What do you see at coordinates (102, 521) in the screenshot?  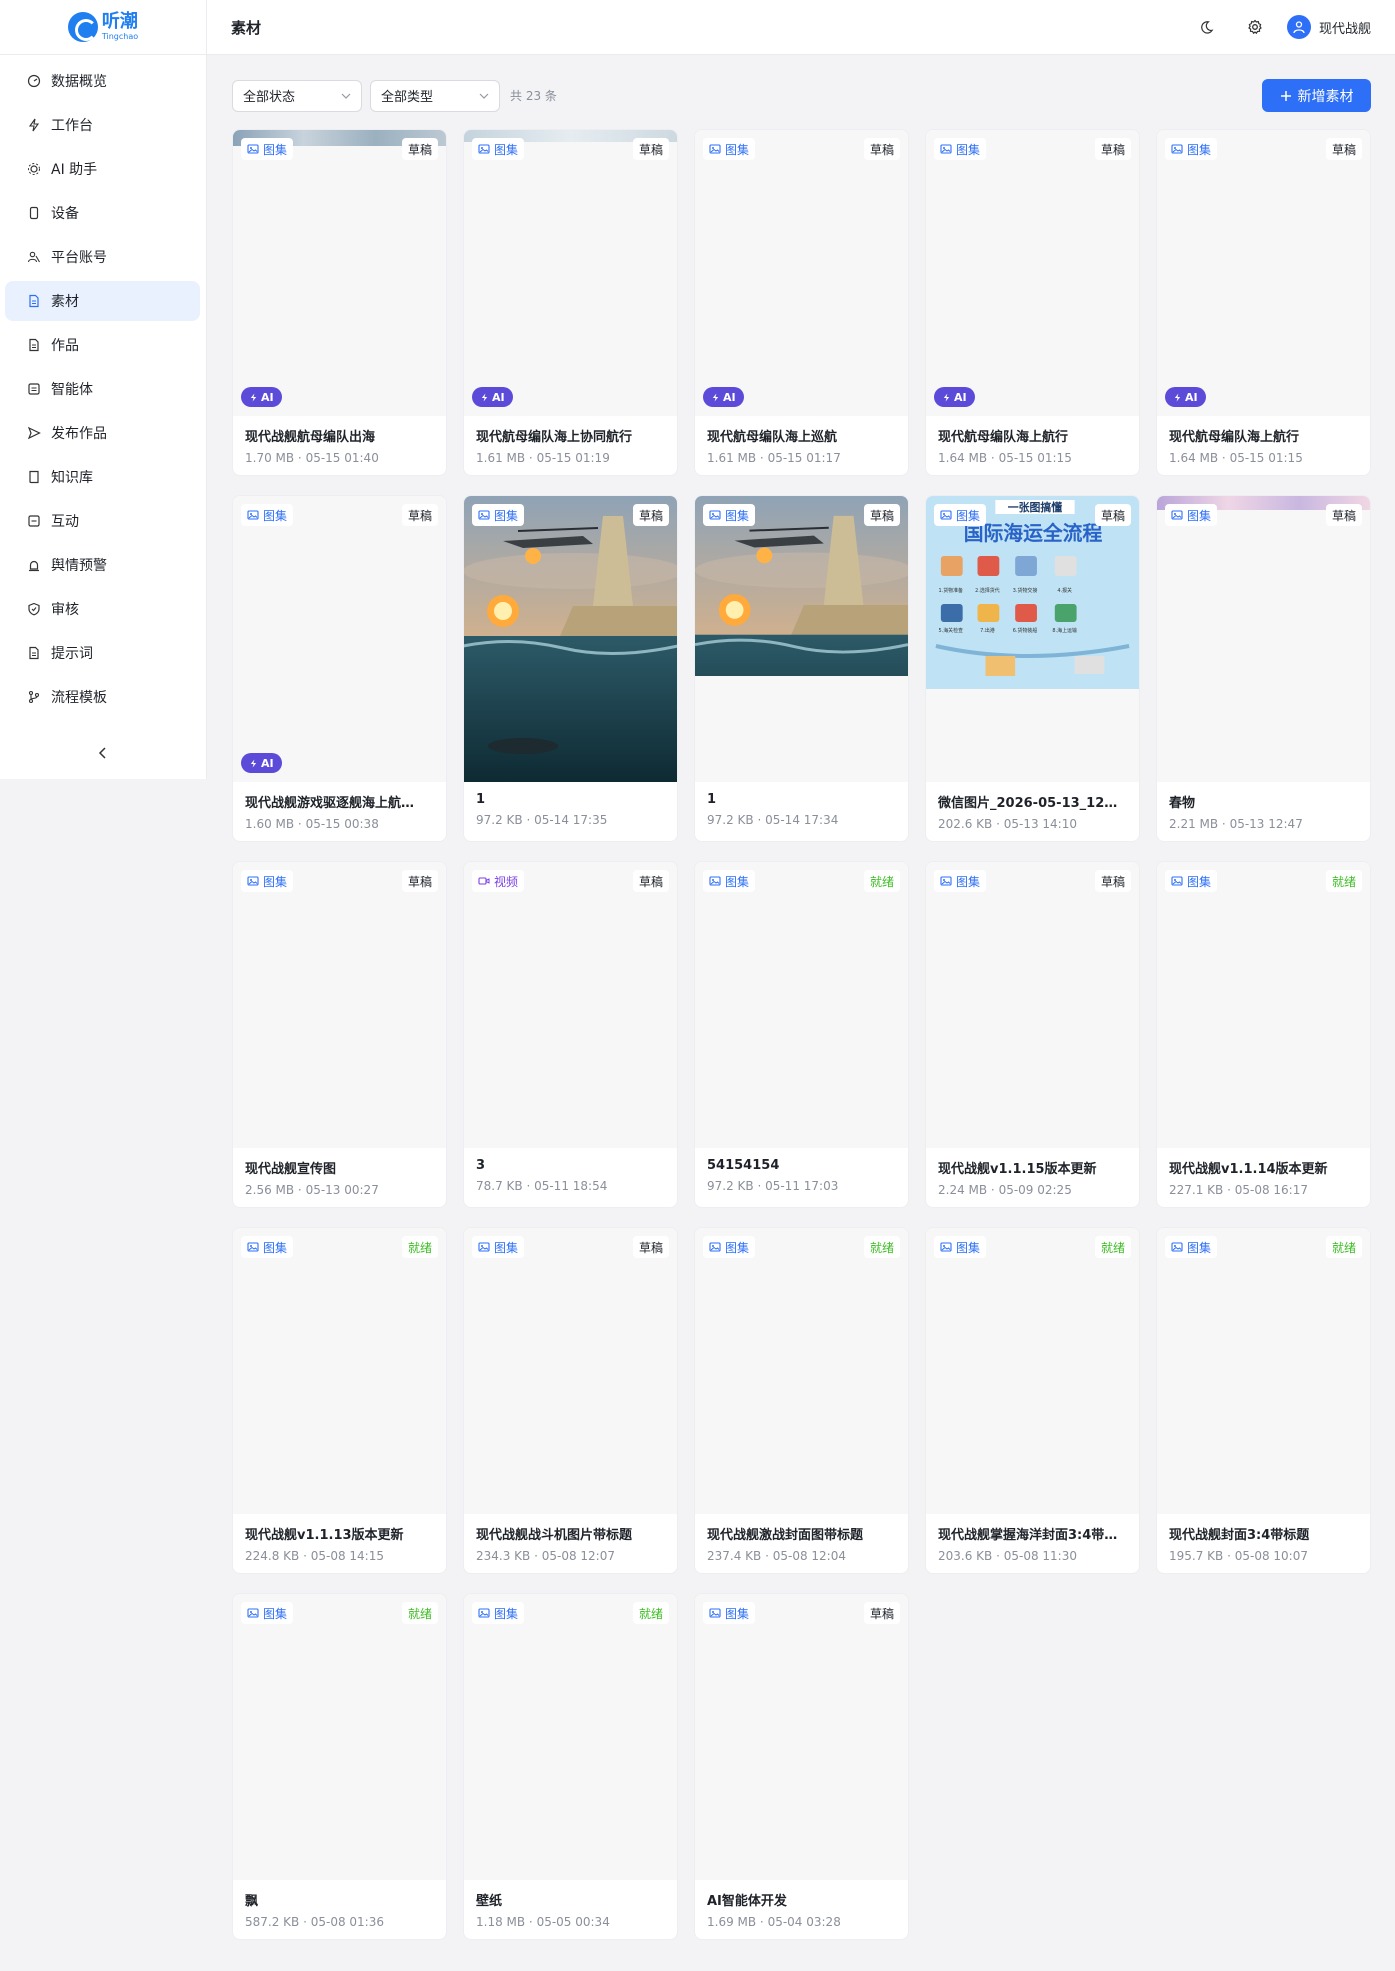 I see `sidebar-item-10: 互动` at bounding box center [102, 521].